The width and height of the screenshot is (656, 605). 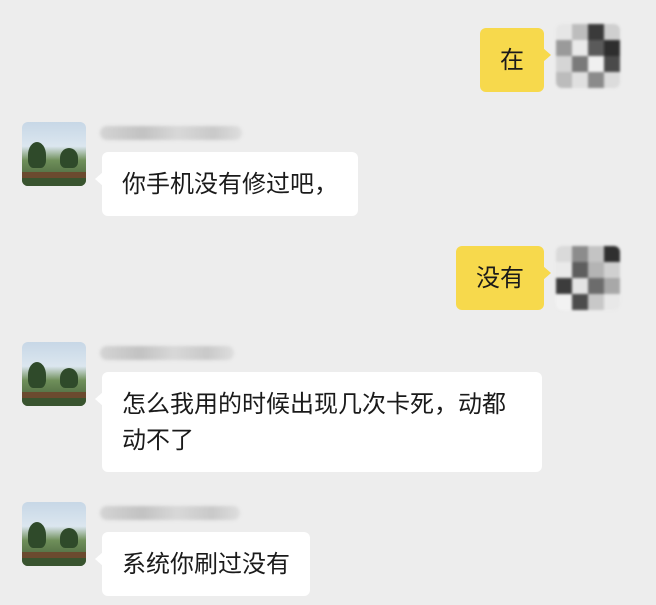 I want to click on message-bubble-self: 没有, so click(x=503, y=278).